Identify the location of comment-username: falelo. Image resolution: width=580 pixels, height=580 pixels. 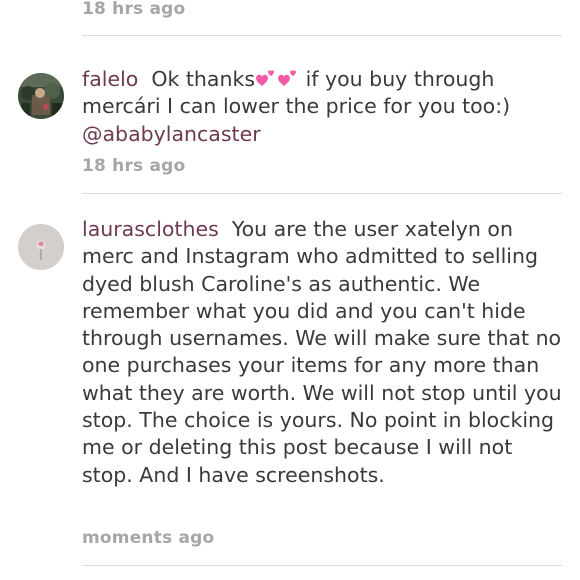
(110, 79).